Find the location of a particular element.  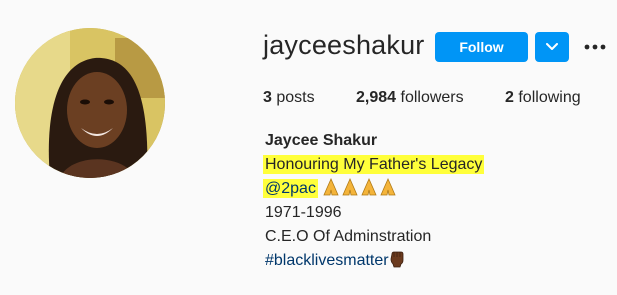

posts-count: 3 is located at coordinates (267, 97).